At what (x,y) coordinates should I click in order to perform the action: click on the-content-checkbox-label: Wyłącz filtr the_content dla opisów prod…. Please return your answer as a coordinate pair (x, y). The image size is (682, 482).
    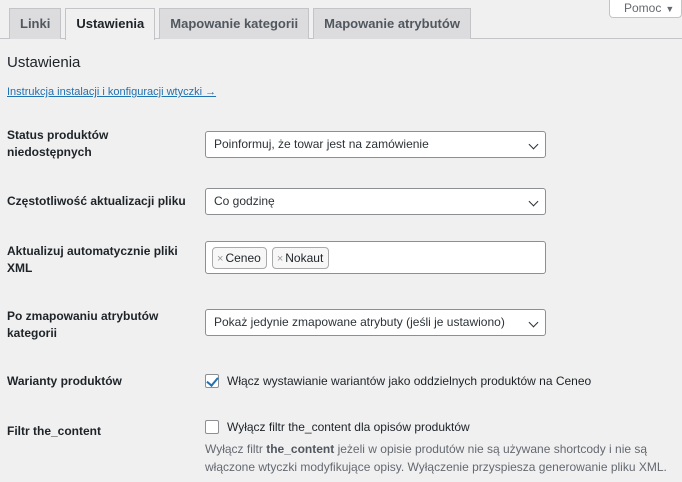
    Looking at the image, I should click on (348, 427).